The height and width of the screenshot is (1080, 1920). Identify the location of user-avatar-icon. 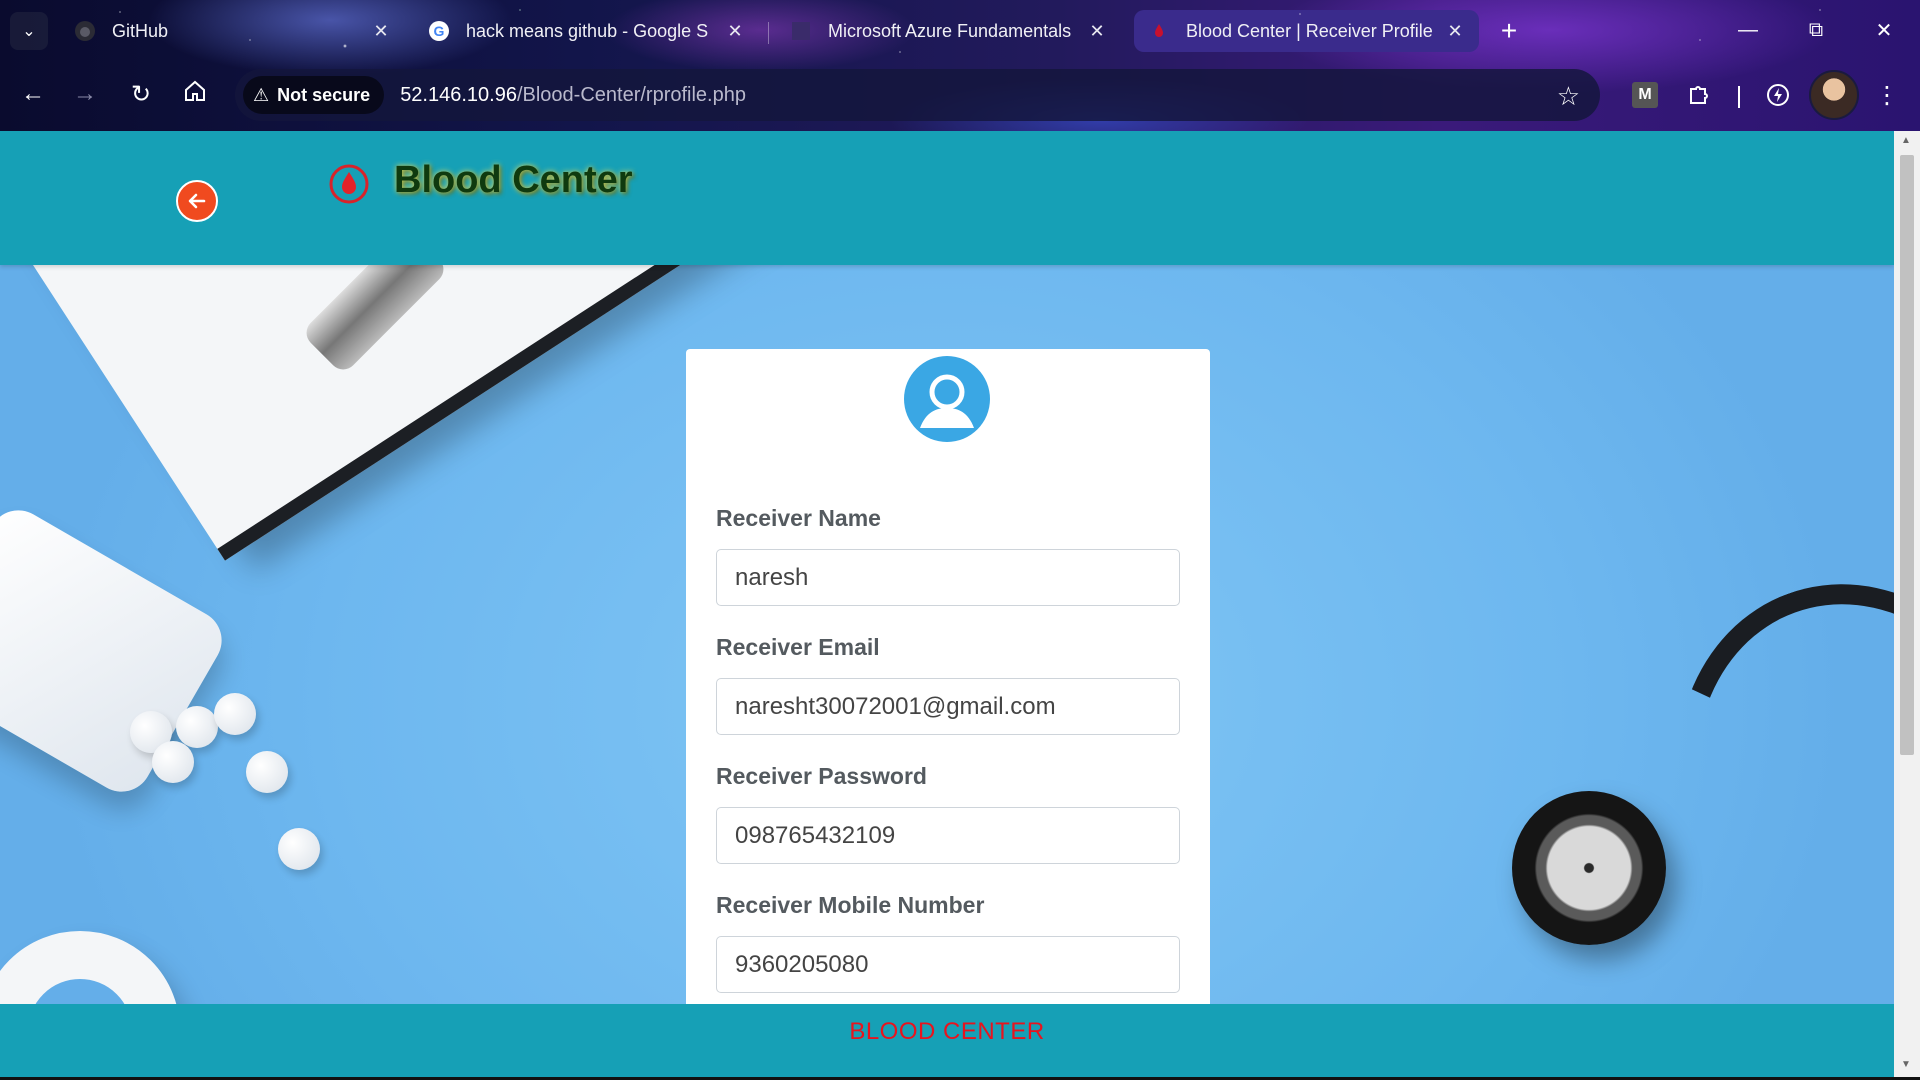
(947, 399).